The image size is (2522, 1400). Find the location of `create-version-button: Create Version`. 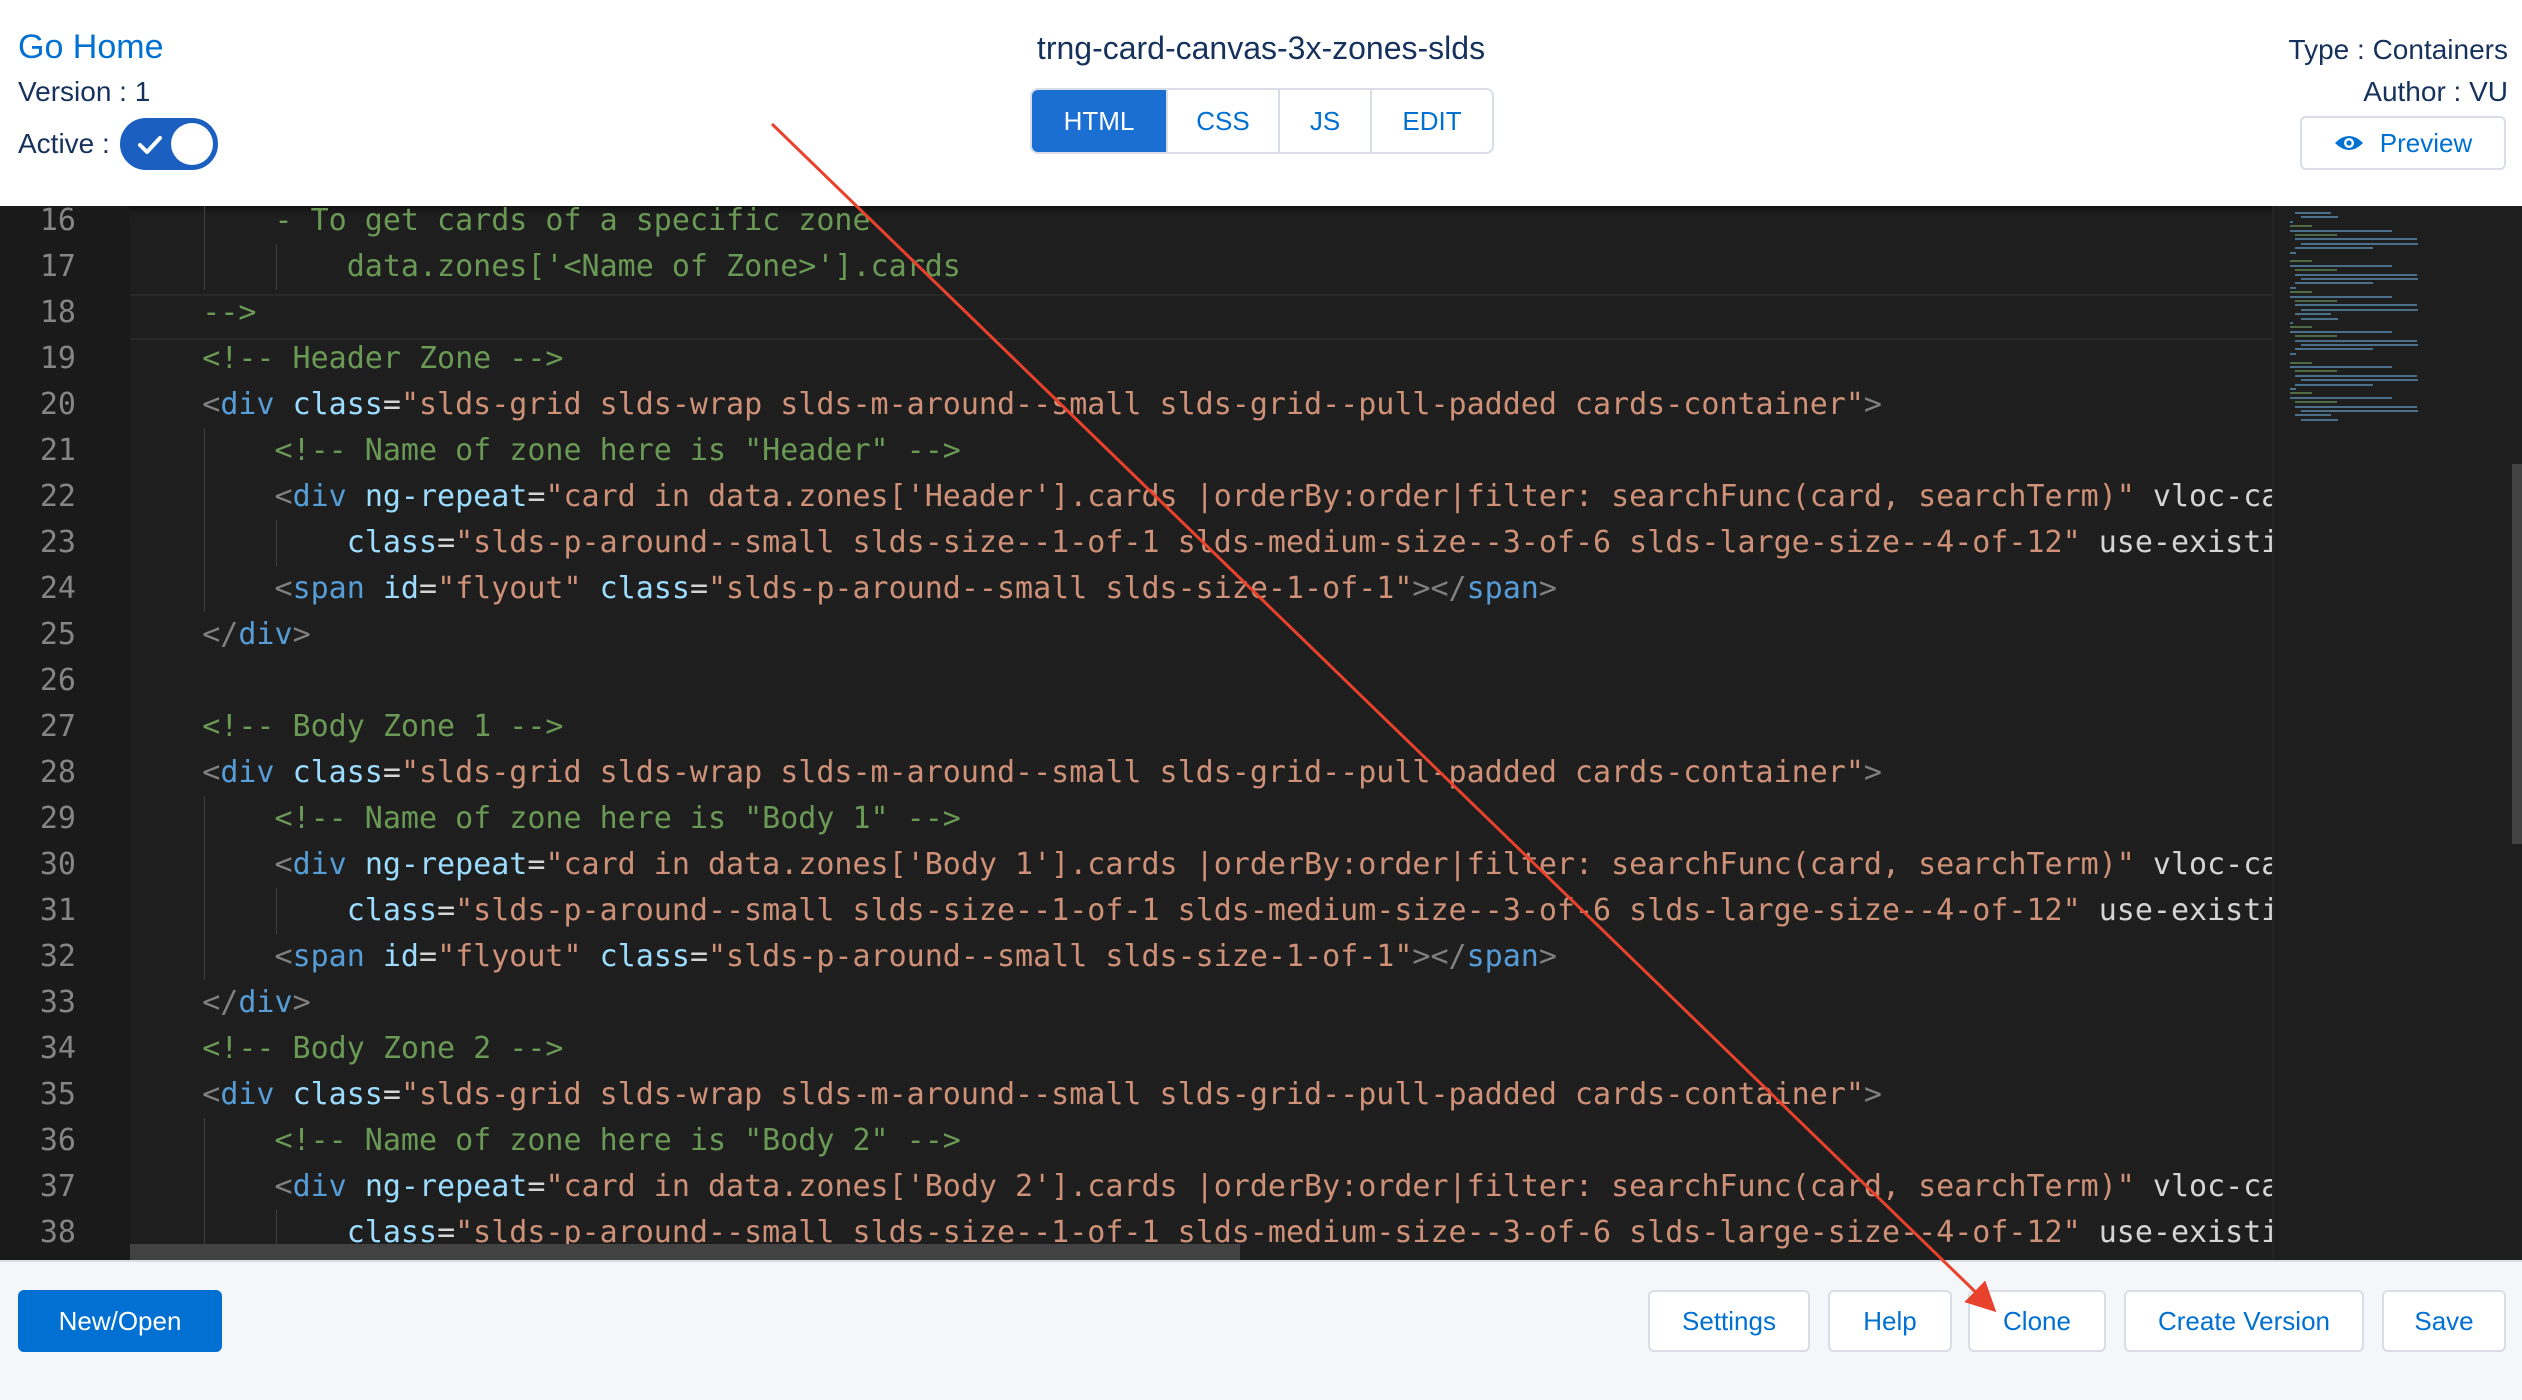

create-version-button: Create Version is located at coordinates (2244, 1321).